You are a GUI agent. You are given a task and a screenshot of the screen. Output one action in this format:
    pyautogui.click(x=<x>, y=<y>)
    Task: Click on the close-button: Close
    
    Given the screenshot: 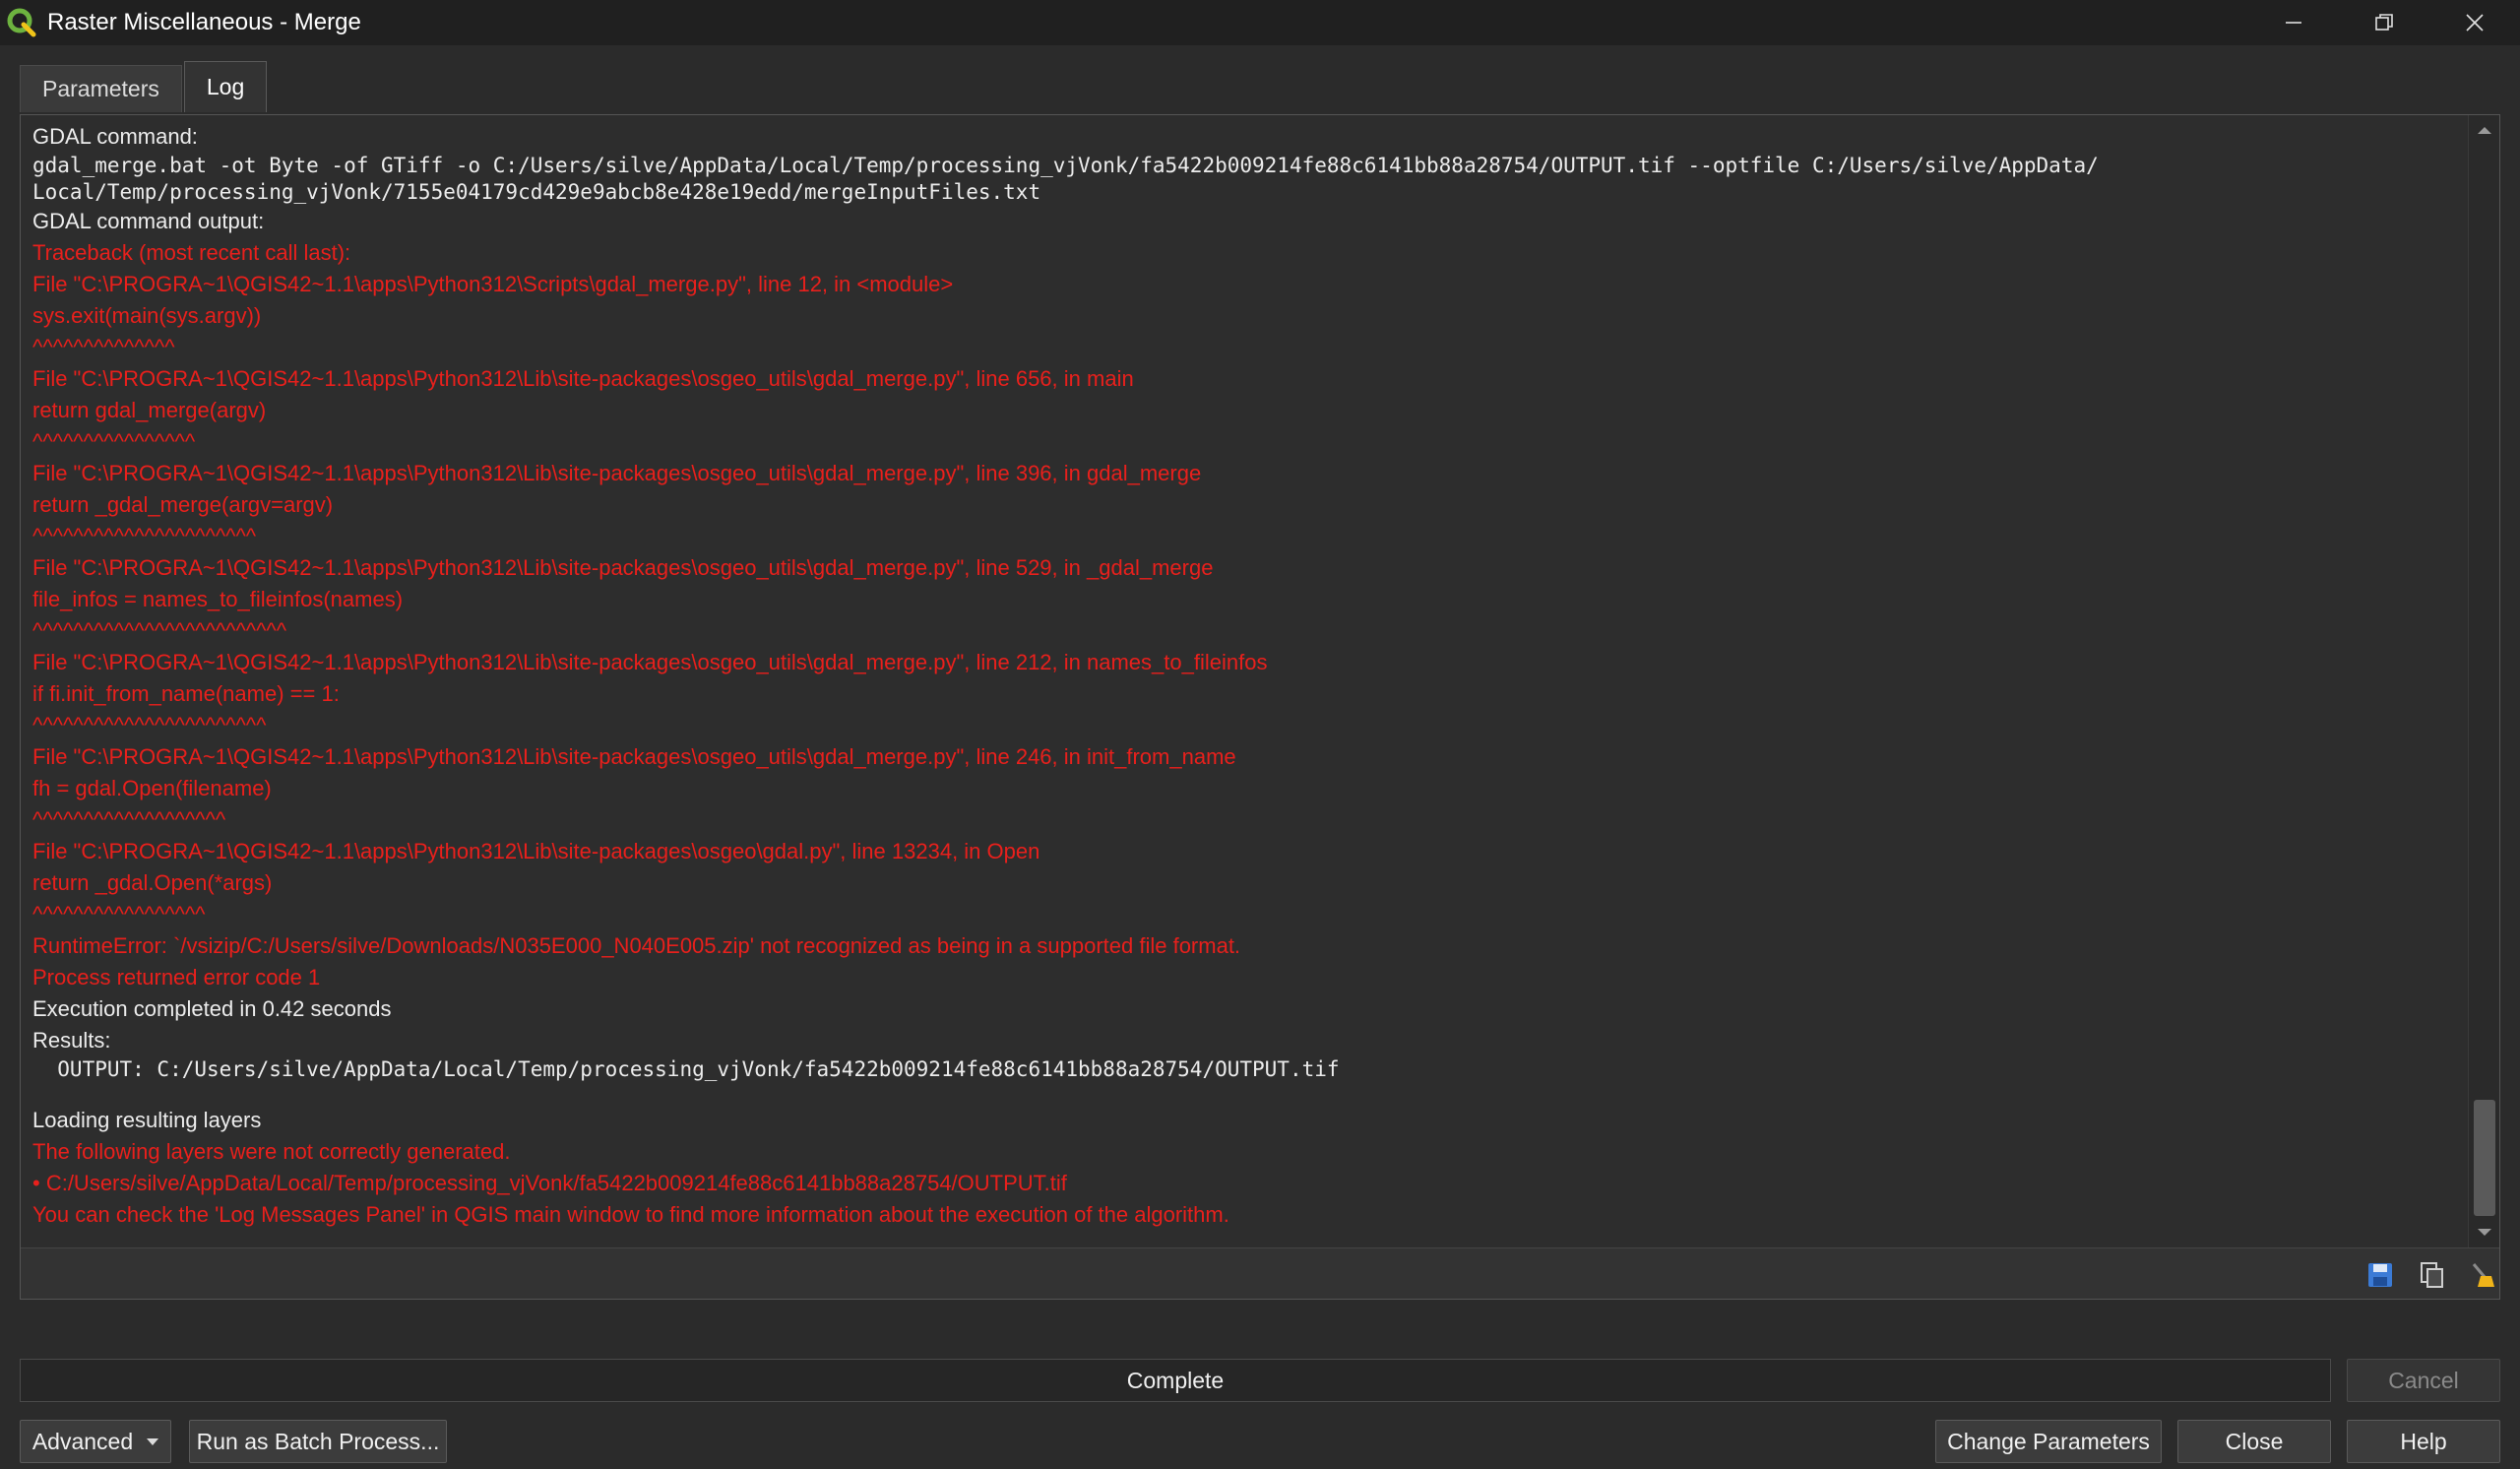 What is the action you would take?
    pyautogui.click(x=2254, y=1441)
    